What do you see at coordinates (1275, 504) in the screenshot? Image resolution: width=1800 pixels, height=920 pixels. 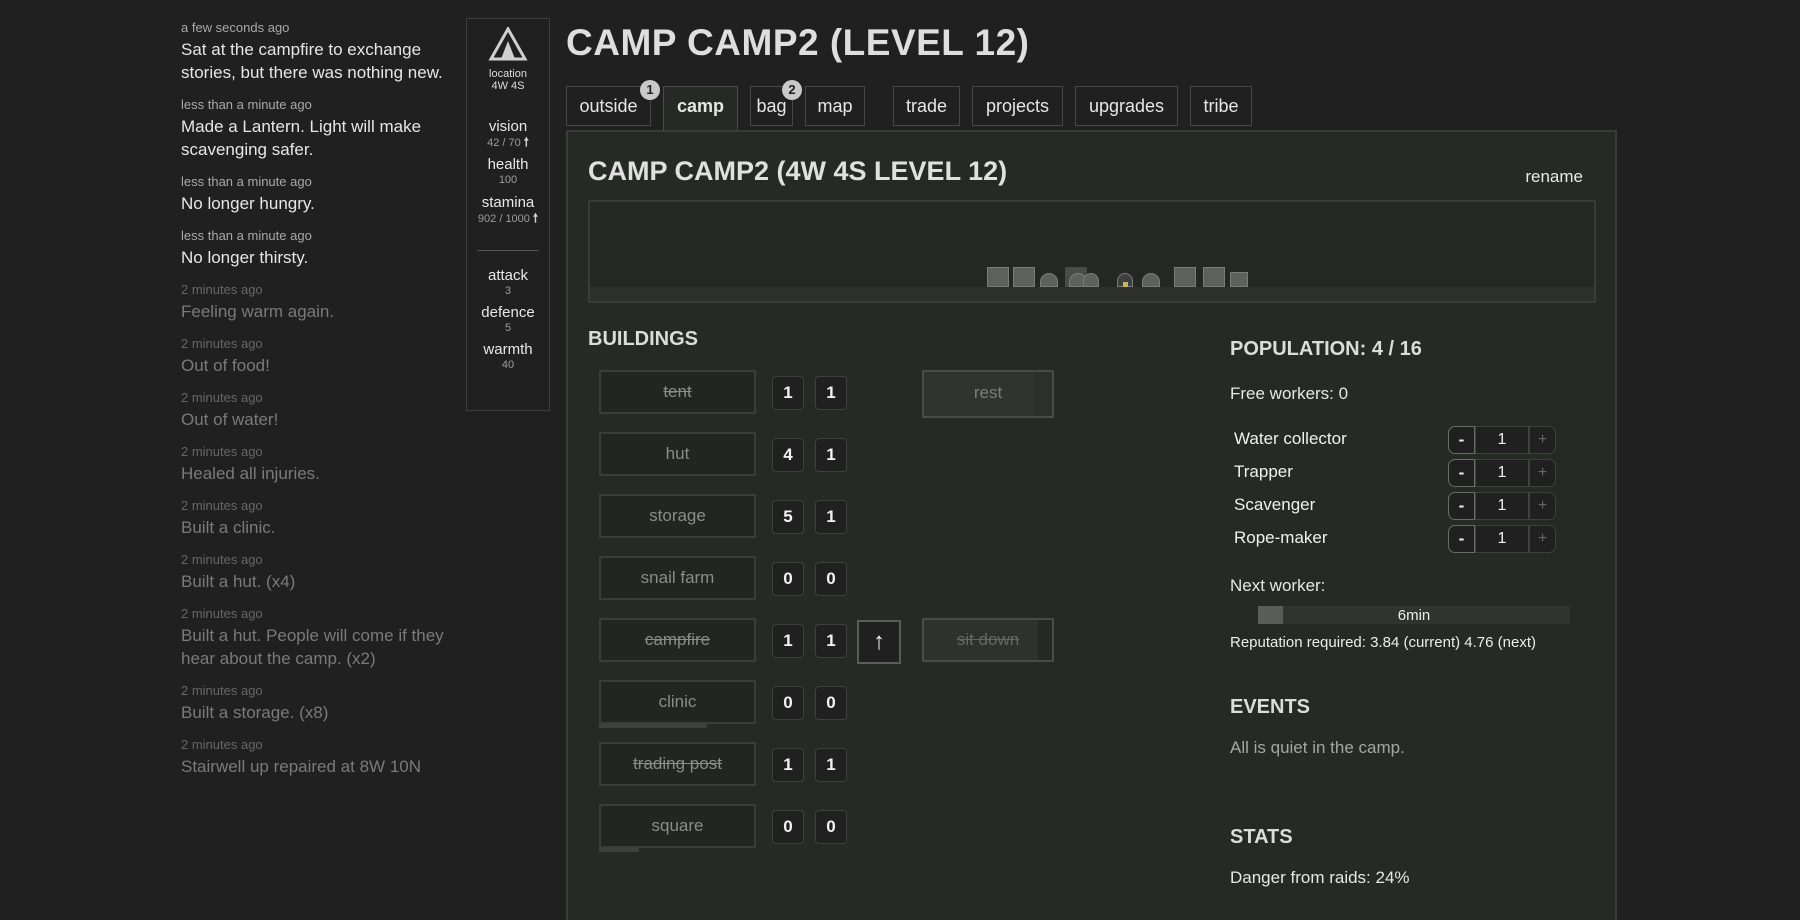 I see `worker-name: Scavenger` at bounding box center [1275, 504].